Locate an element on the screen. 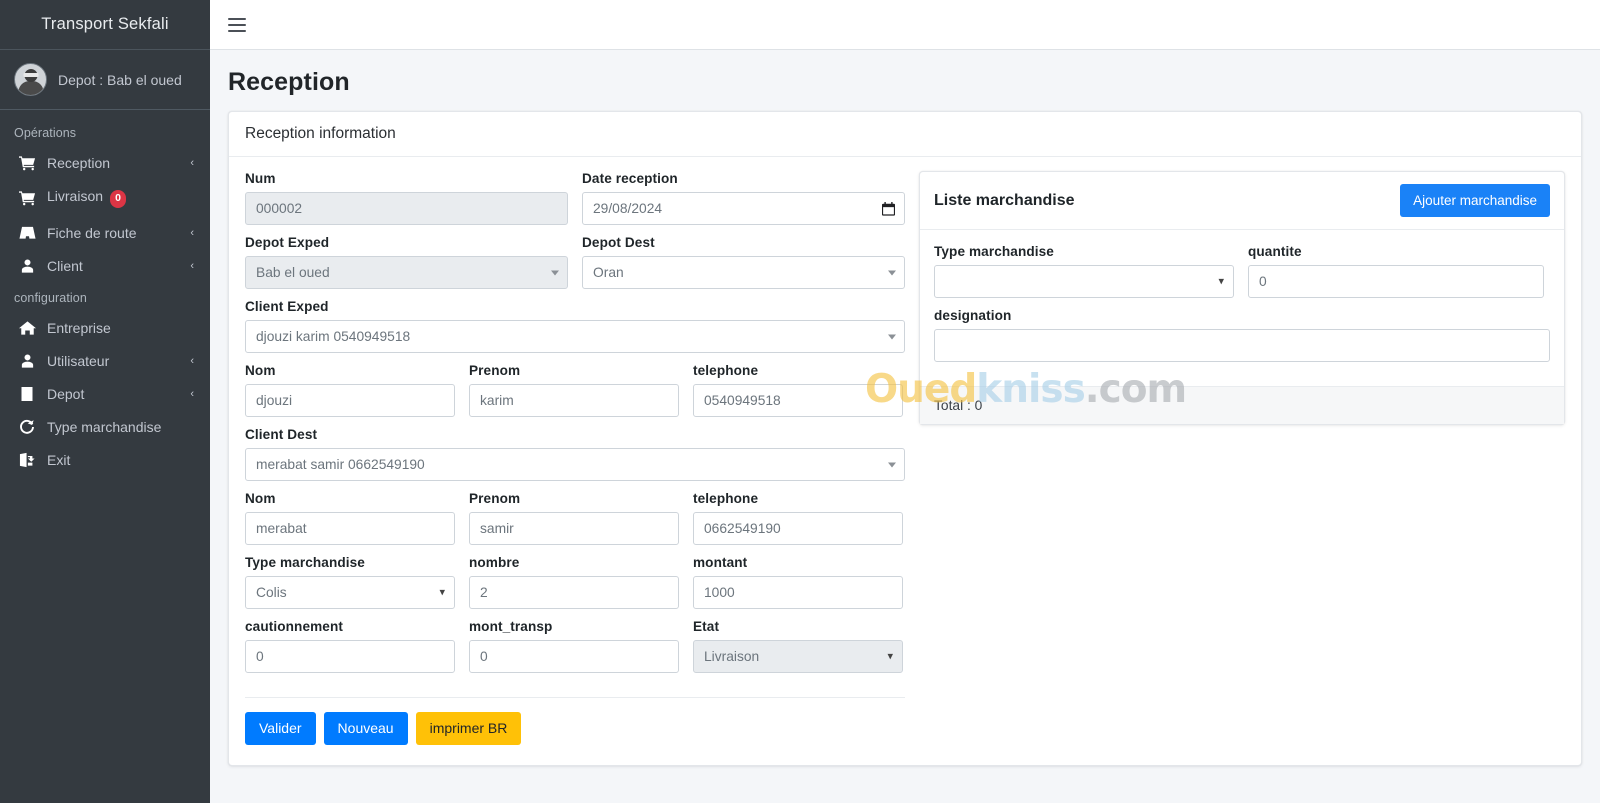 Image resolution: width=1600 pixels, height=803 pixels. field-num: Num 000002 is located at coordinates (406, 198).